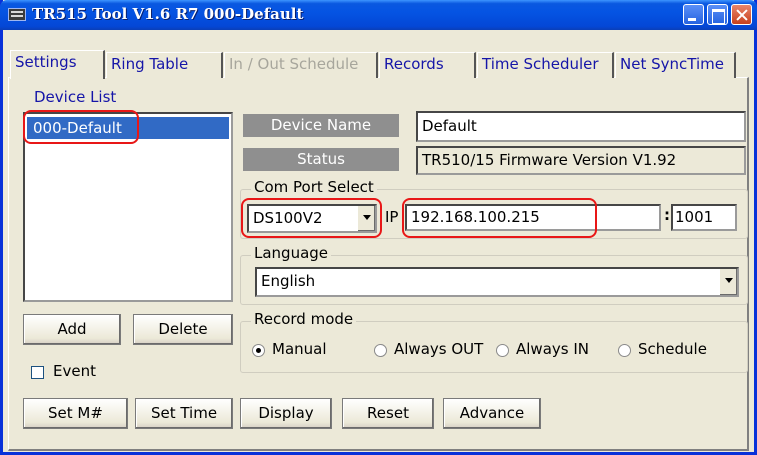  What do you see at coordinates (672, 349) in the screenshot?
I see `radio-schedule-label: Schedule` at bounding box center [672, 349].